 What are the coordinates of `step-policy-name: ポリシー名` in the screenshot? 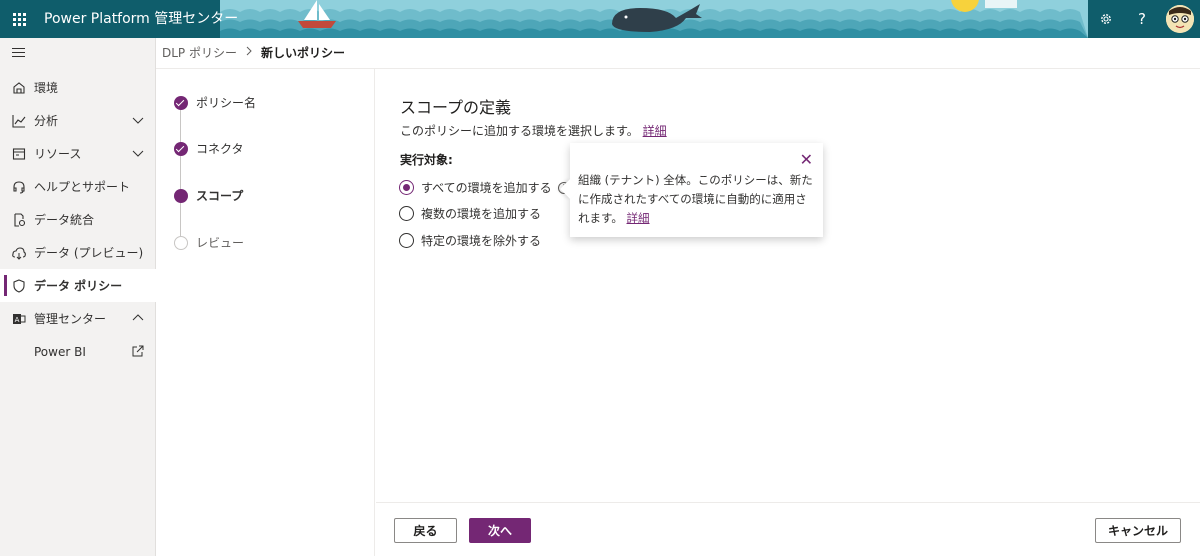 It's located at (215, 102).